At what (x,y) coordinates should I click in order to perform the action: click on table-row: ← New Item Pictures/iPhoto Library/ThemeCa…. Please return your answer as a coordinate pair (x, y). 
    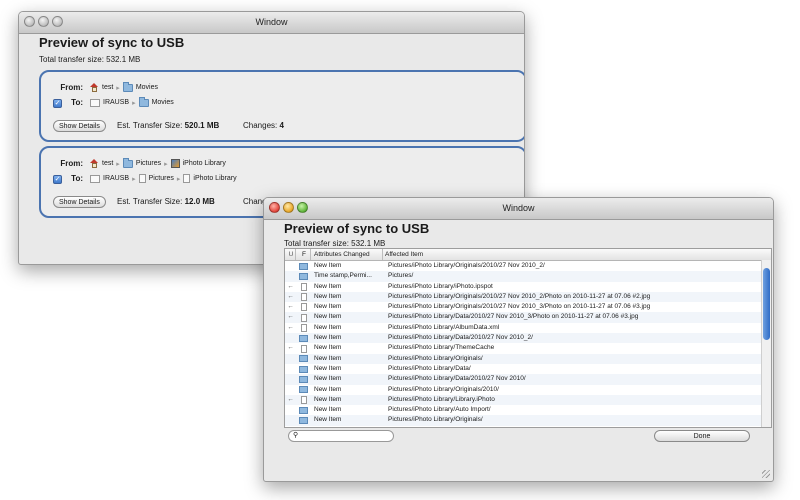
    Looking at the image, I should click on (528, 348).